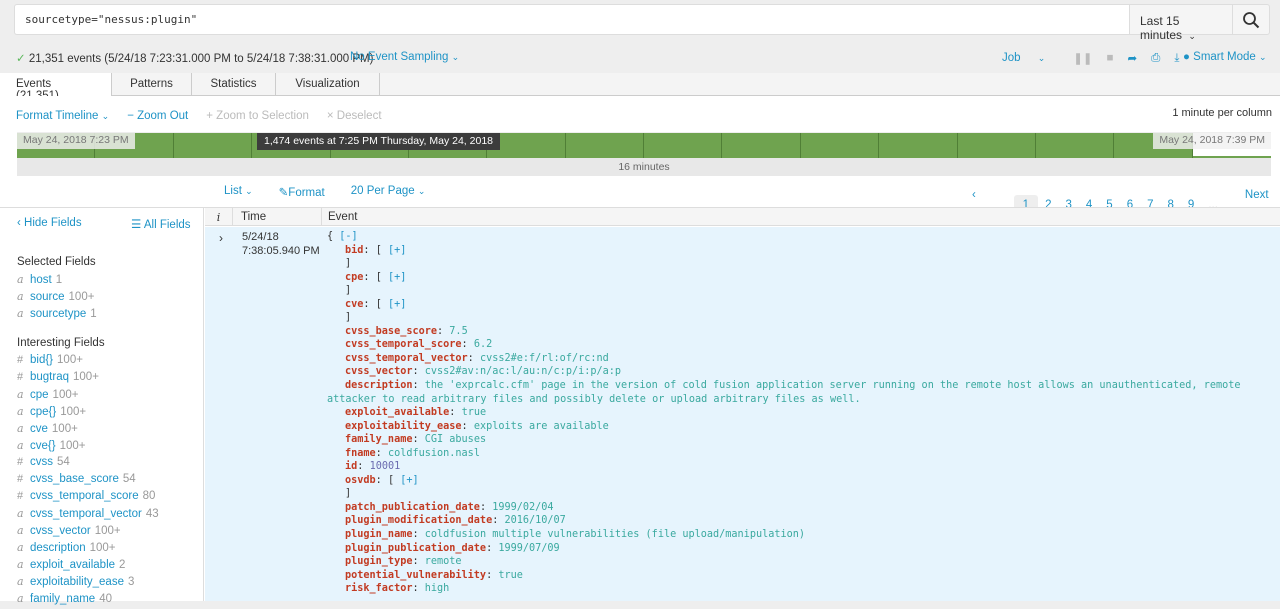 This screenshot has width=1280, height=609. I want to click on field-item-cvss_temporal_vector: a cvss_temporal_vector 43, so click(88, 515).